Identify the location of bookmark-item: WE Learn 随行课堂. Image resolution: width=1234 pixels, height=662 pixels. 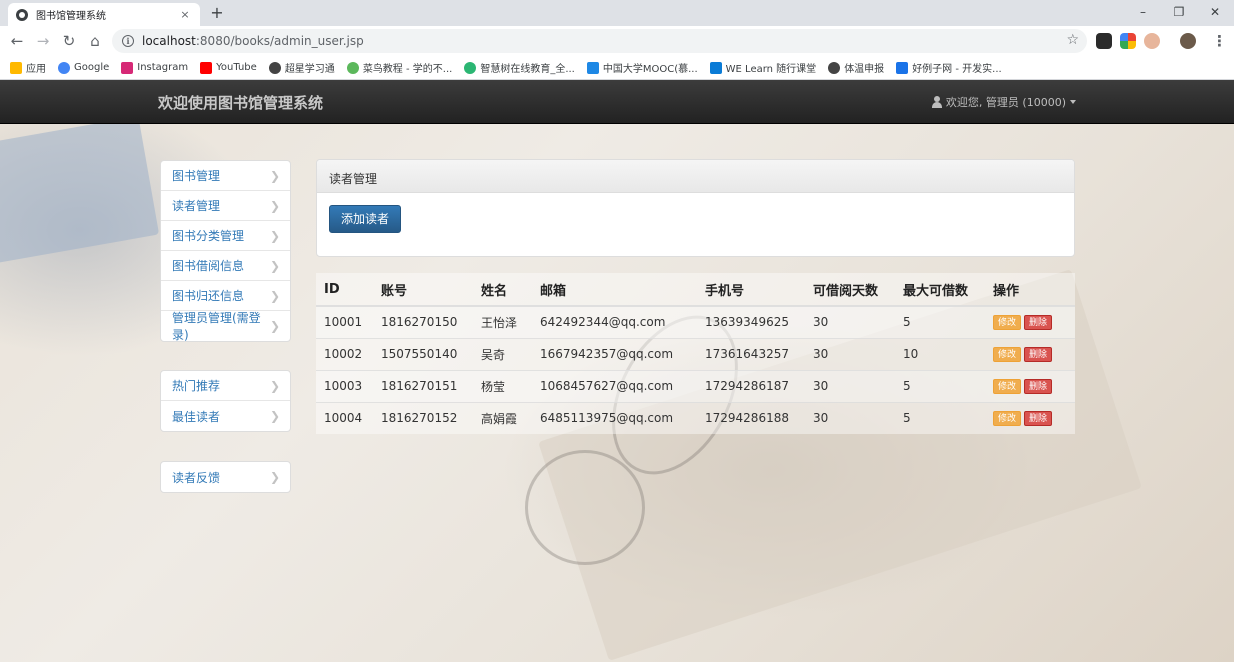
(762, 67).